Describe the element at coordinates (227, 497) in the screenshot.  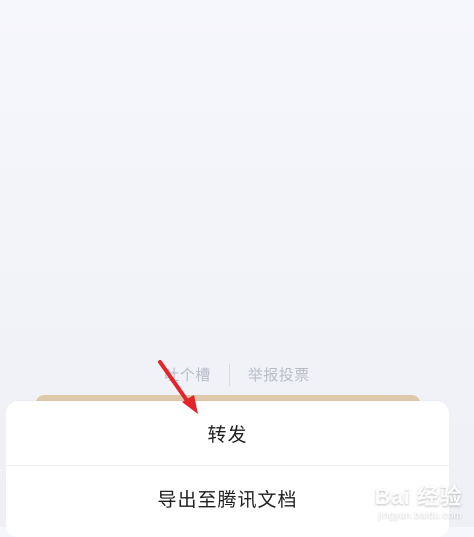
I see `export-tencent-docs-button: 导出至腾讯文档` at that location.